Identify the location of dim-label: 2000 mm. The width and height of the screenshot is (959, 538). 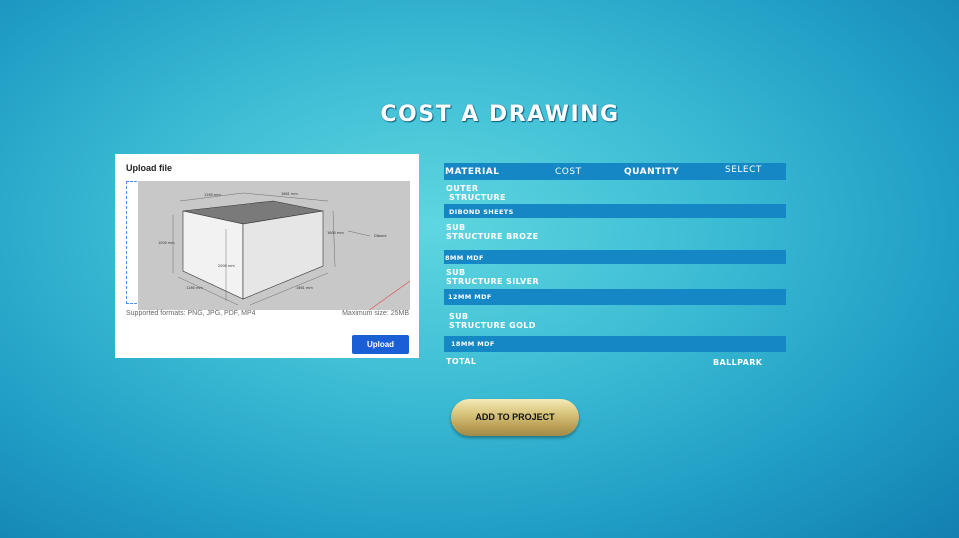
(226, 266).